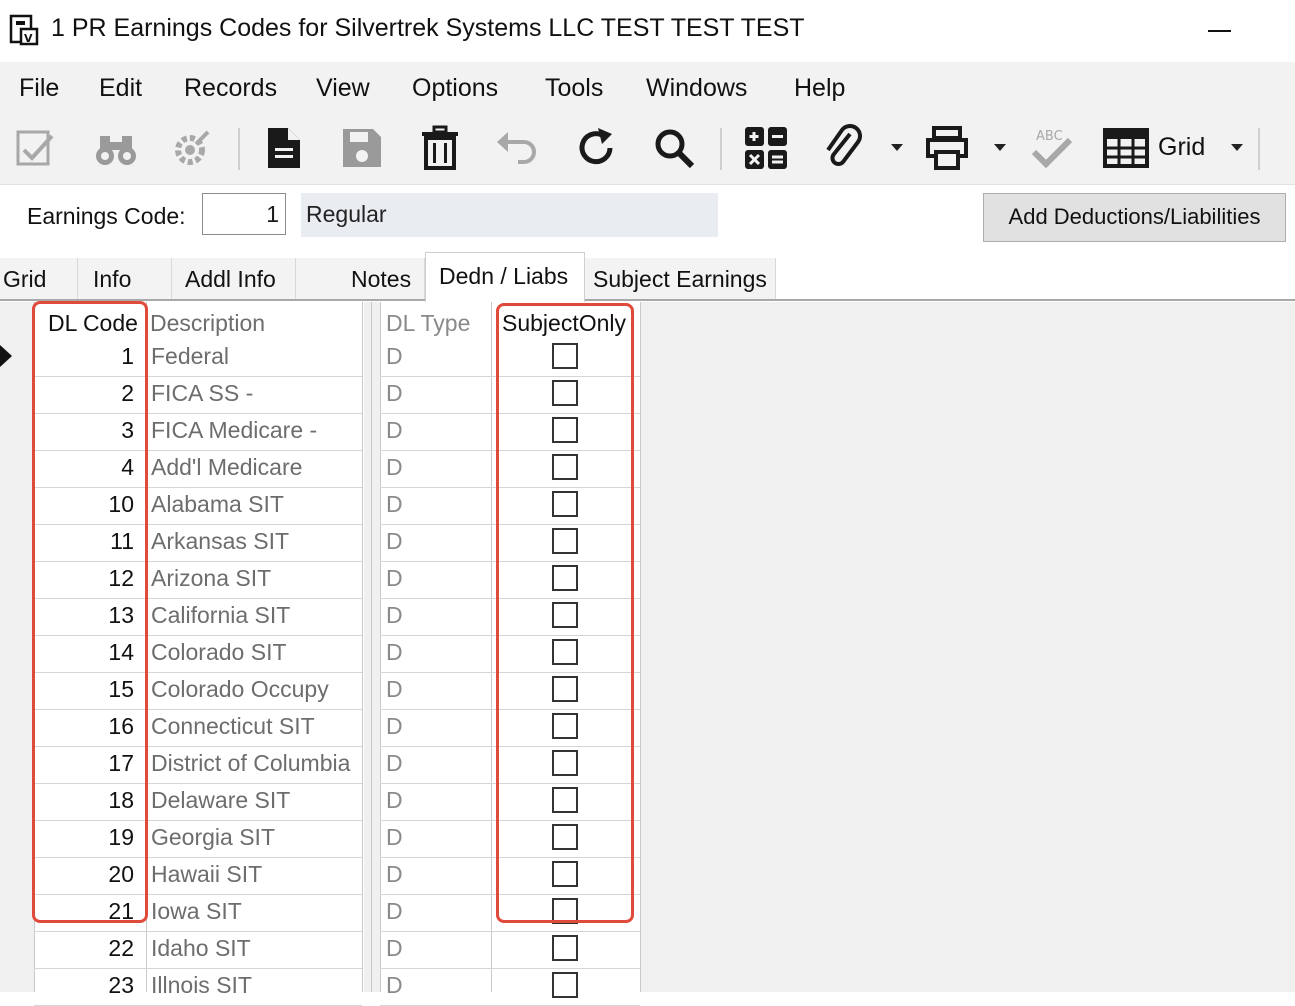  Describe the element at coordinates (220, 800) in the screenshot. I see `description-cell: Delaware SIT` at that location.